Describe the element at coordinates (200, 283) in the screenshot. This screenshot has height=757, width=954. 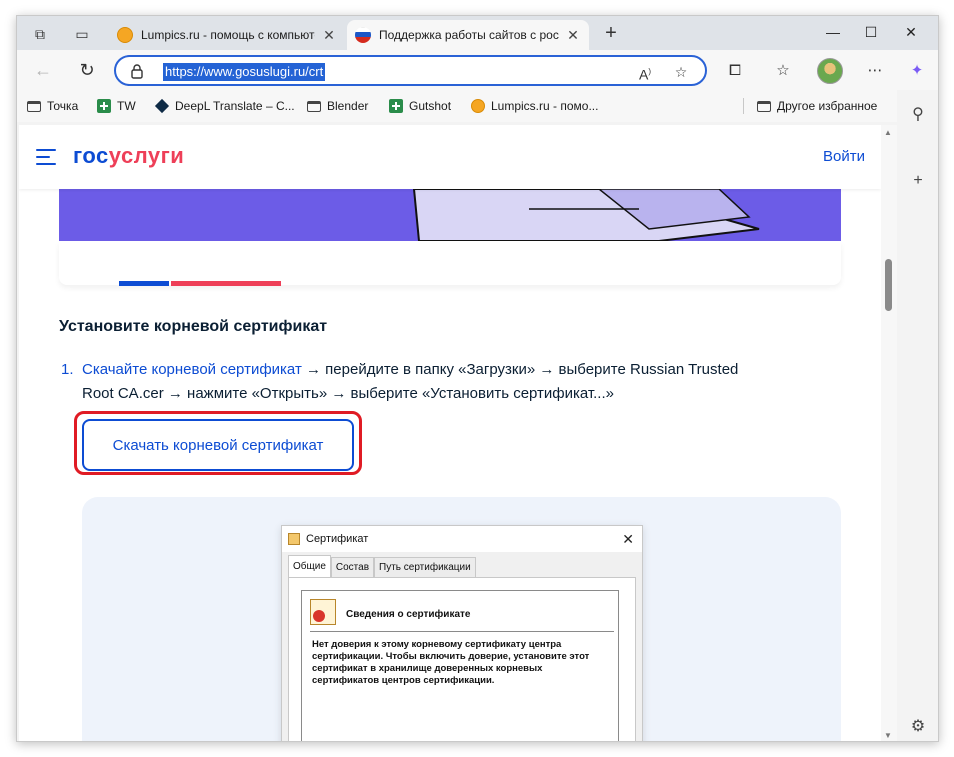
I see `gosuslugi-logo-fragment` at that location.